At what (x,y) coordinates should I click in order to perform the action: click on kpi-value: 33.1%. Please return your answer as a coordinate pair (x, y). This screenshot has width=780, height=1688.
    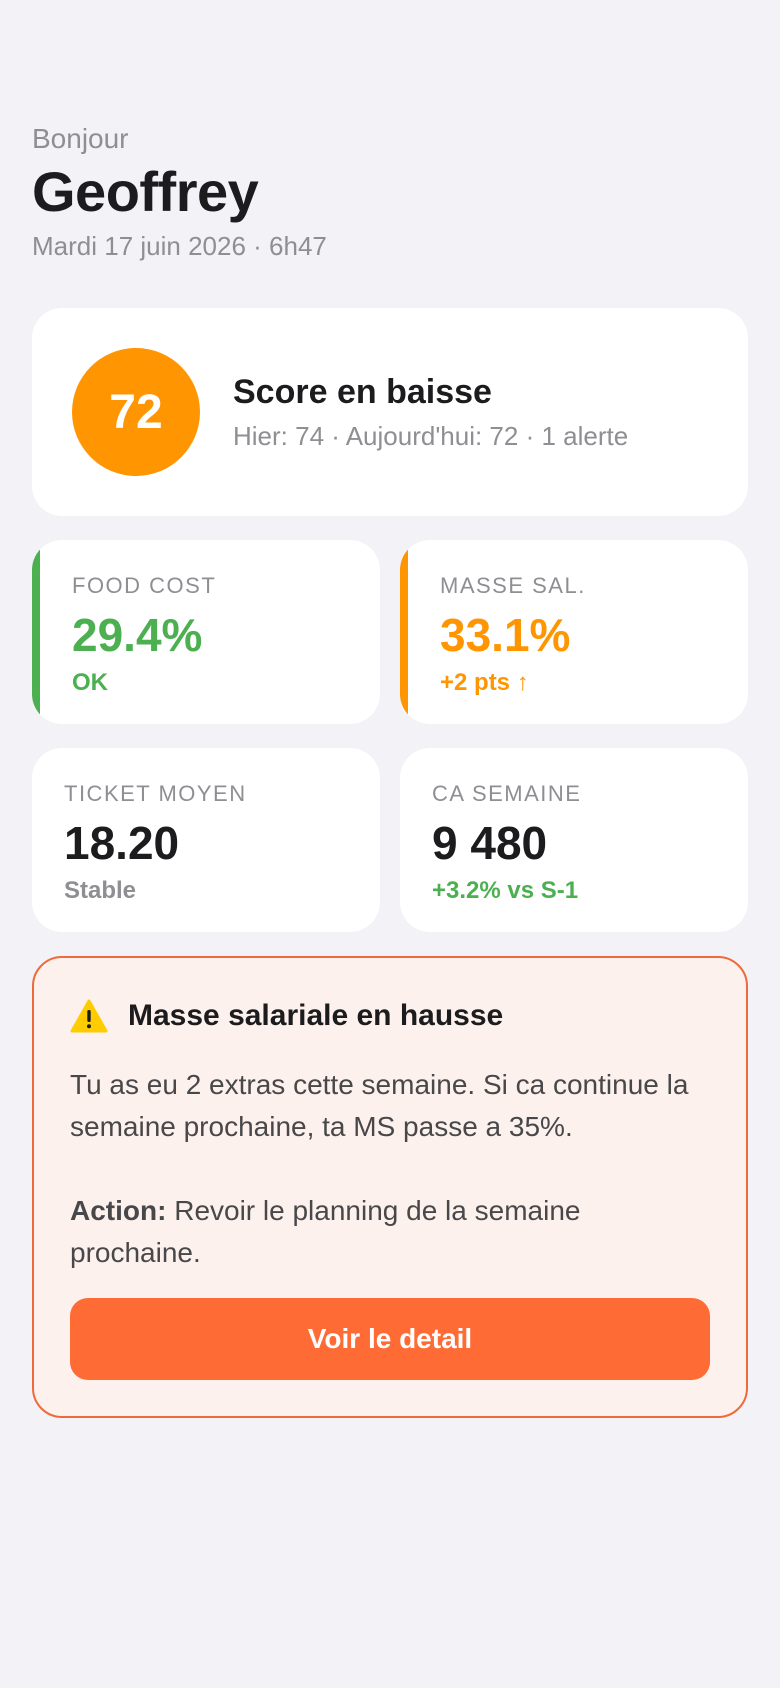
    Looking at the image, I should click on (505, 635).